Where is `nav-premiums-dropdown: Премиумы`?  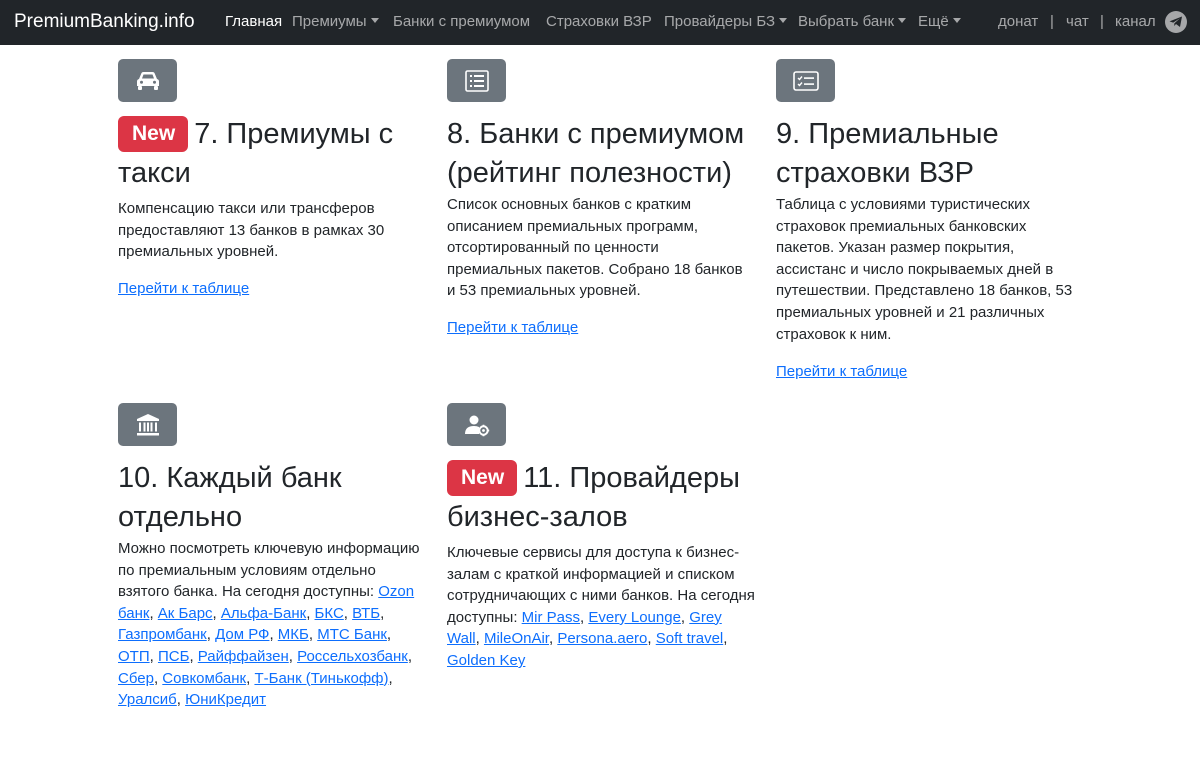 nav-premiums-dropdown: Премиумы is located at coordinates (335, 22).